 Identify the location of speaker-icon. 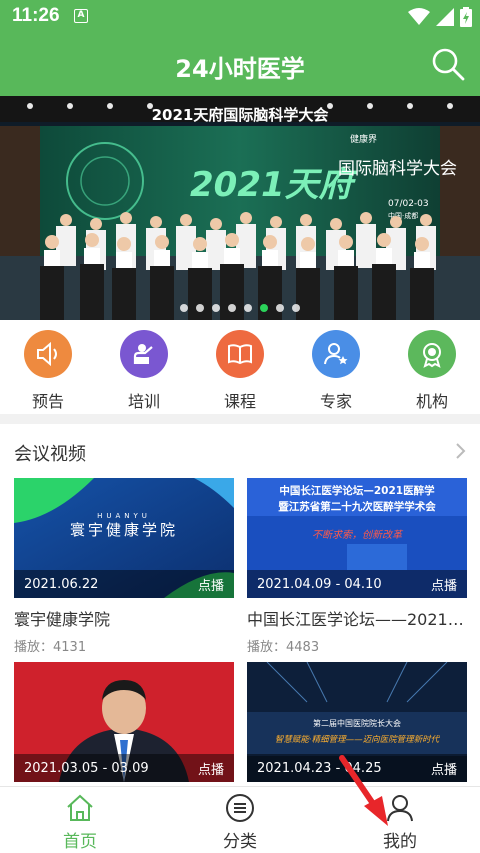
(48, 354).